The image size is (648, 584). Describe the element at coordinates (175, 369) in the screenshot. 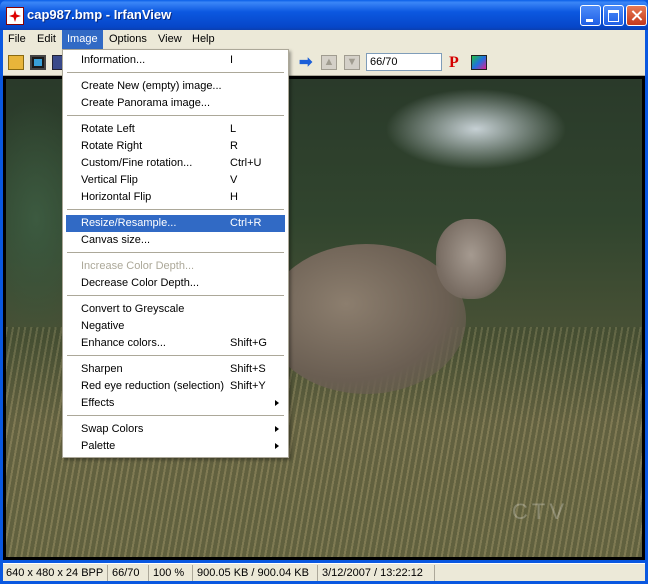

I see `menu-item-sharpen: Sharpen Shift+S` at that location.